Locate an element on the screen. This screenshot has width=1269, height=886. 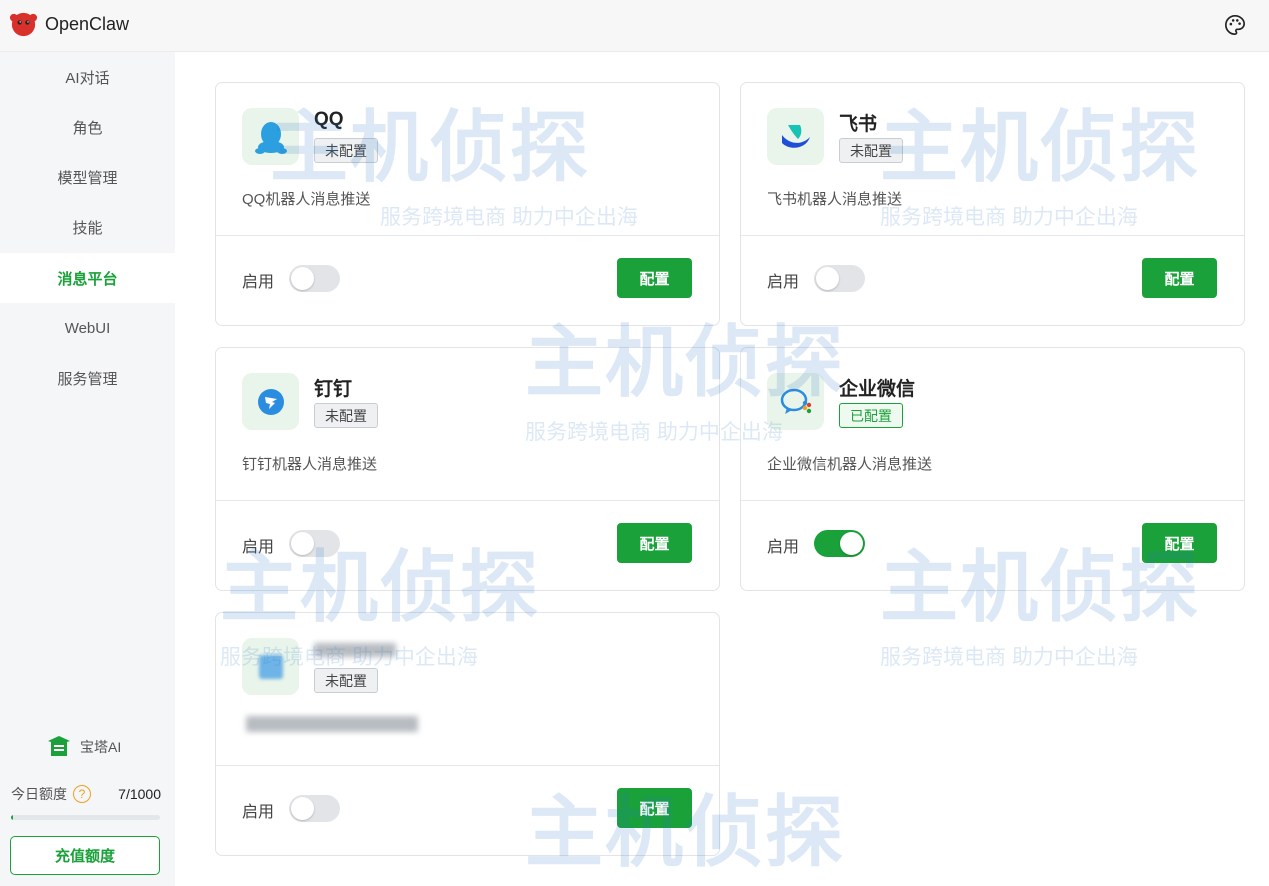
sidebar-item-label: 服务管理 is located at coordinates (87, 379).